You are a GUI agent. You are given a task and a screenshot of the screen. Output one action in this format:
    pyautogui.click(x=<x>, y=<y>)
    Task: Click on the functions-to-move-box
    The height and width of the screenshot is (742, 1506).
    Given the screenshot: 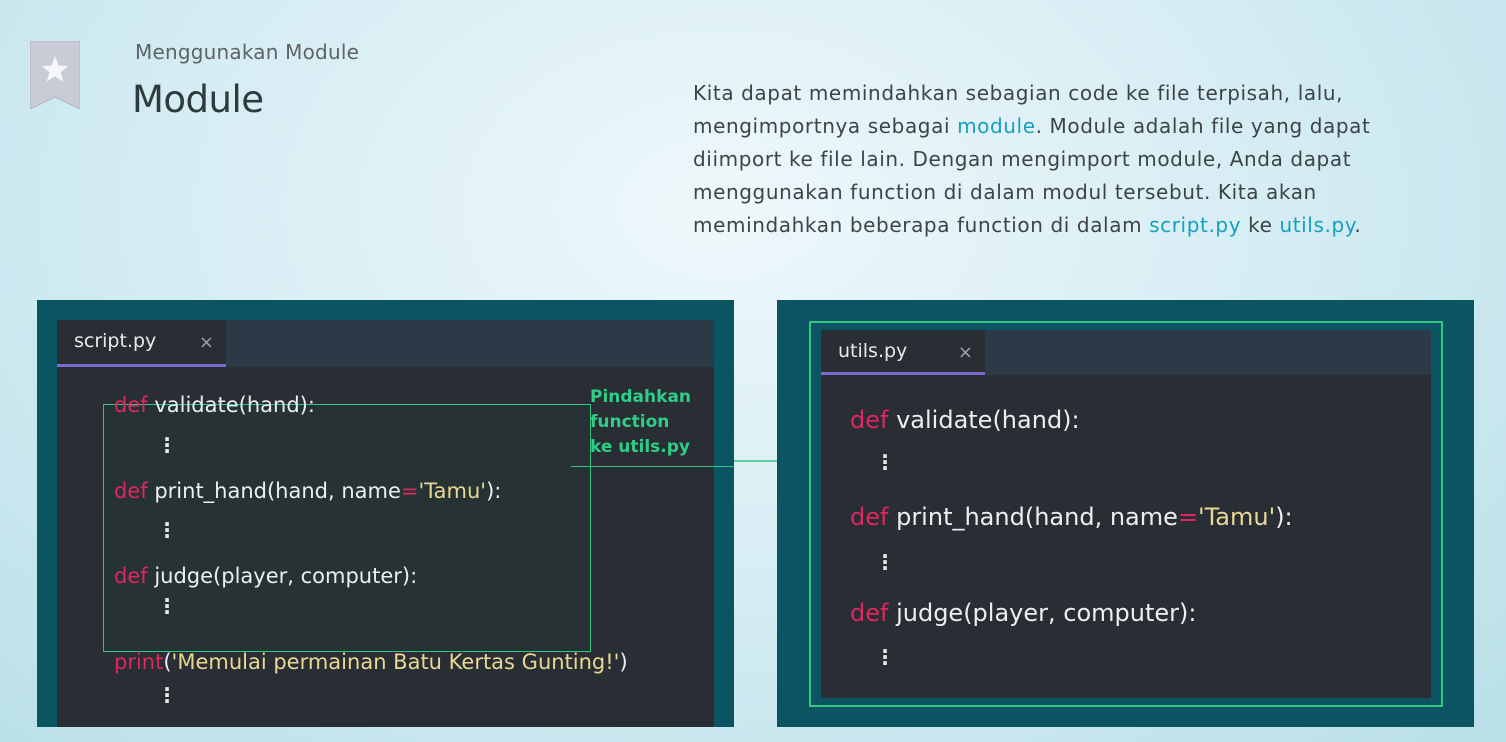 What is the action you would take?
    pyautogui.click(x=347, y=528)
    